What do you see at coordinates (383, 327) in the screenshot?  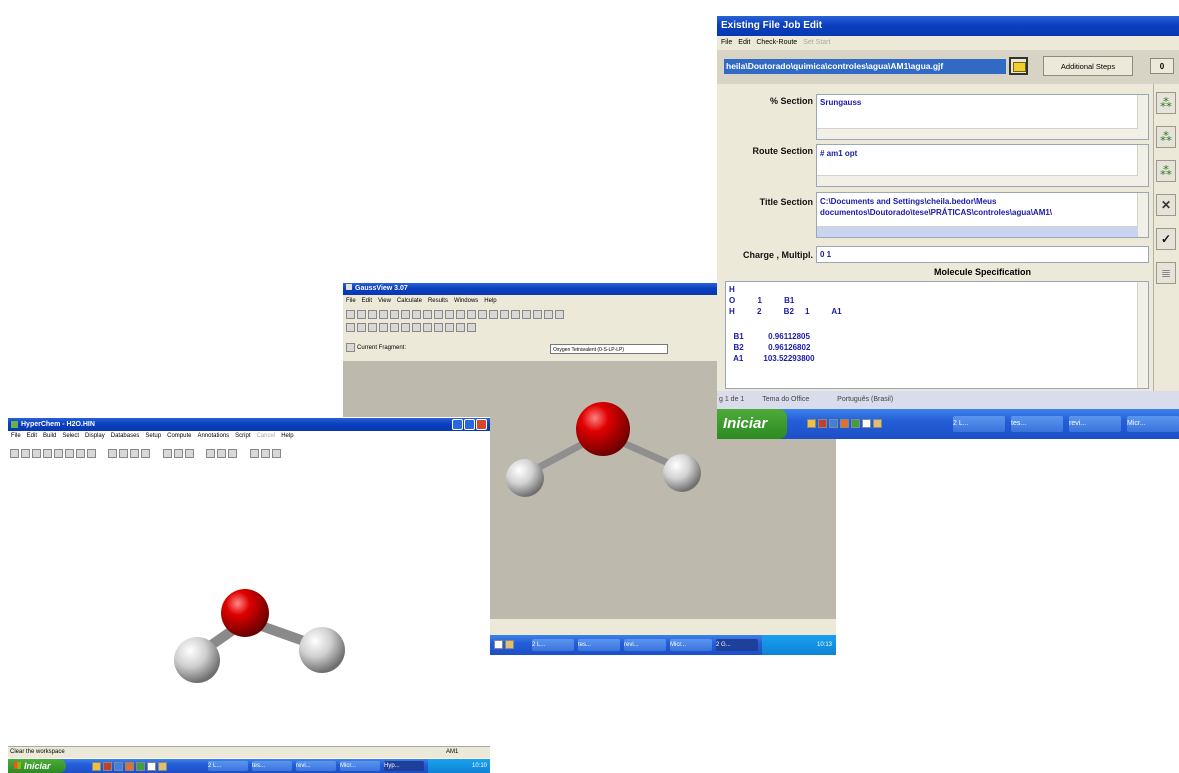 I see `atom-list-icon` at bounding box center [383, 327].